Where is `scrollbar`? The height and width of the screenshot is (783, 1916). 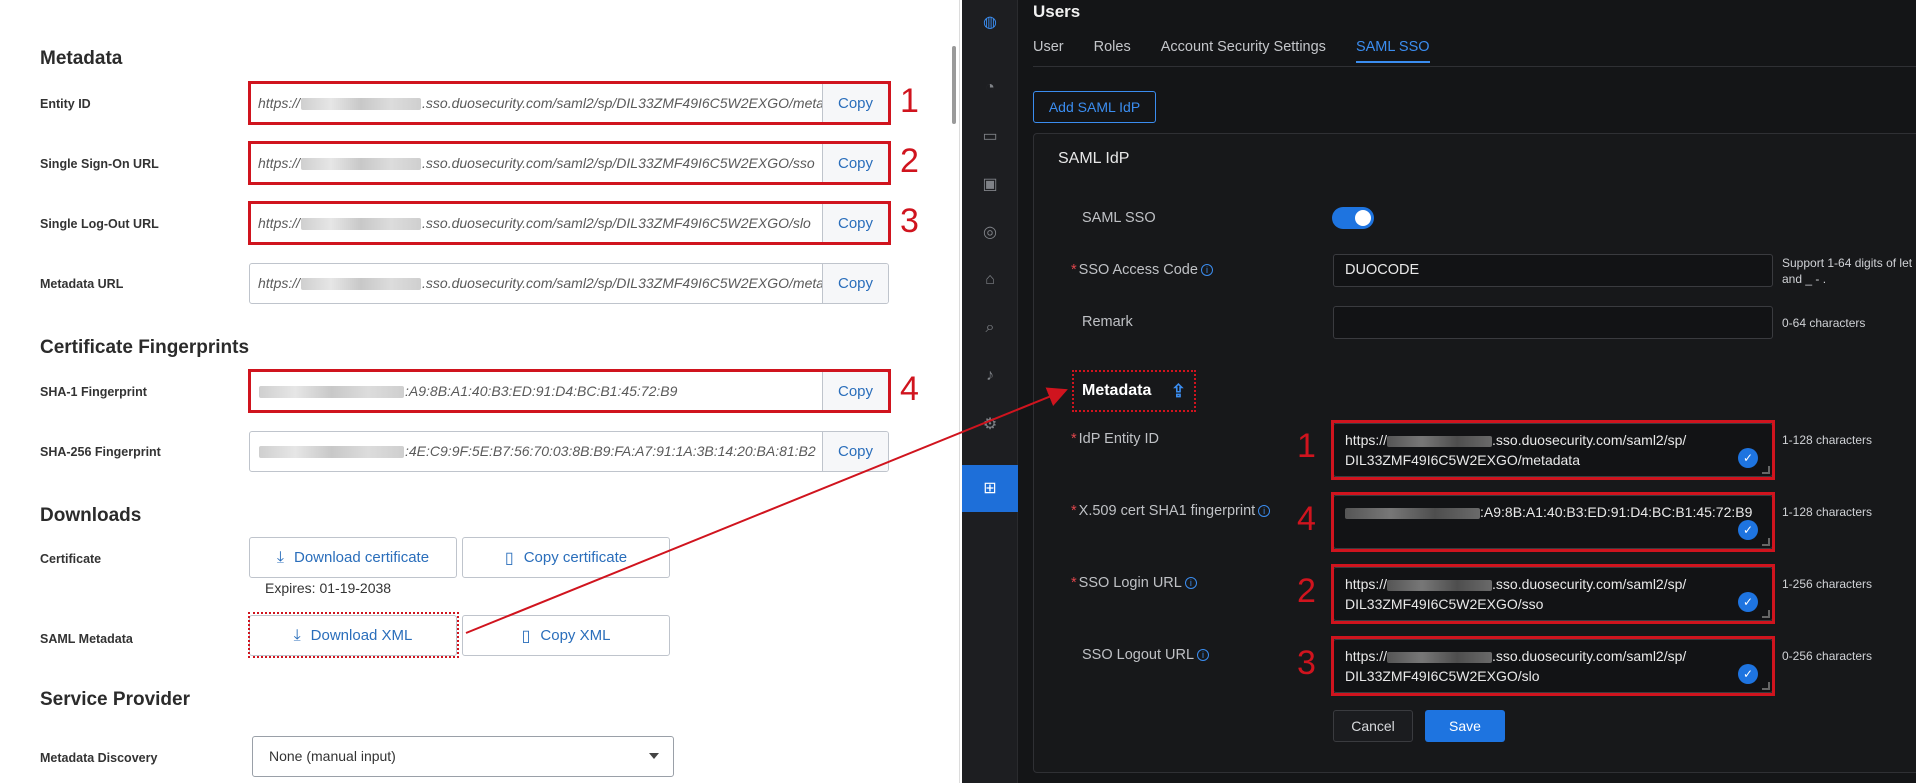 scrollbar is located at coordinates (954, 85).